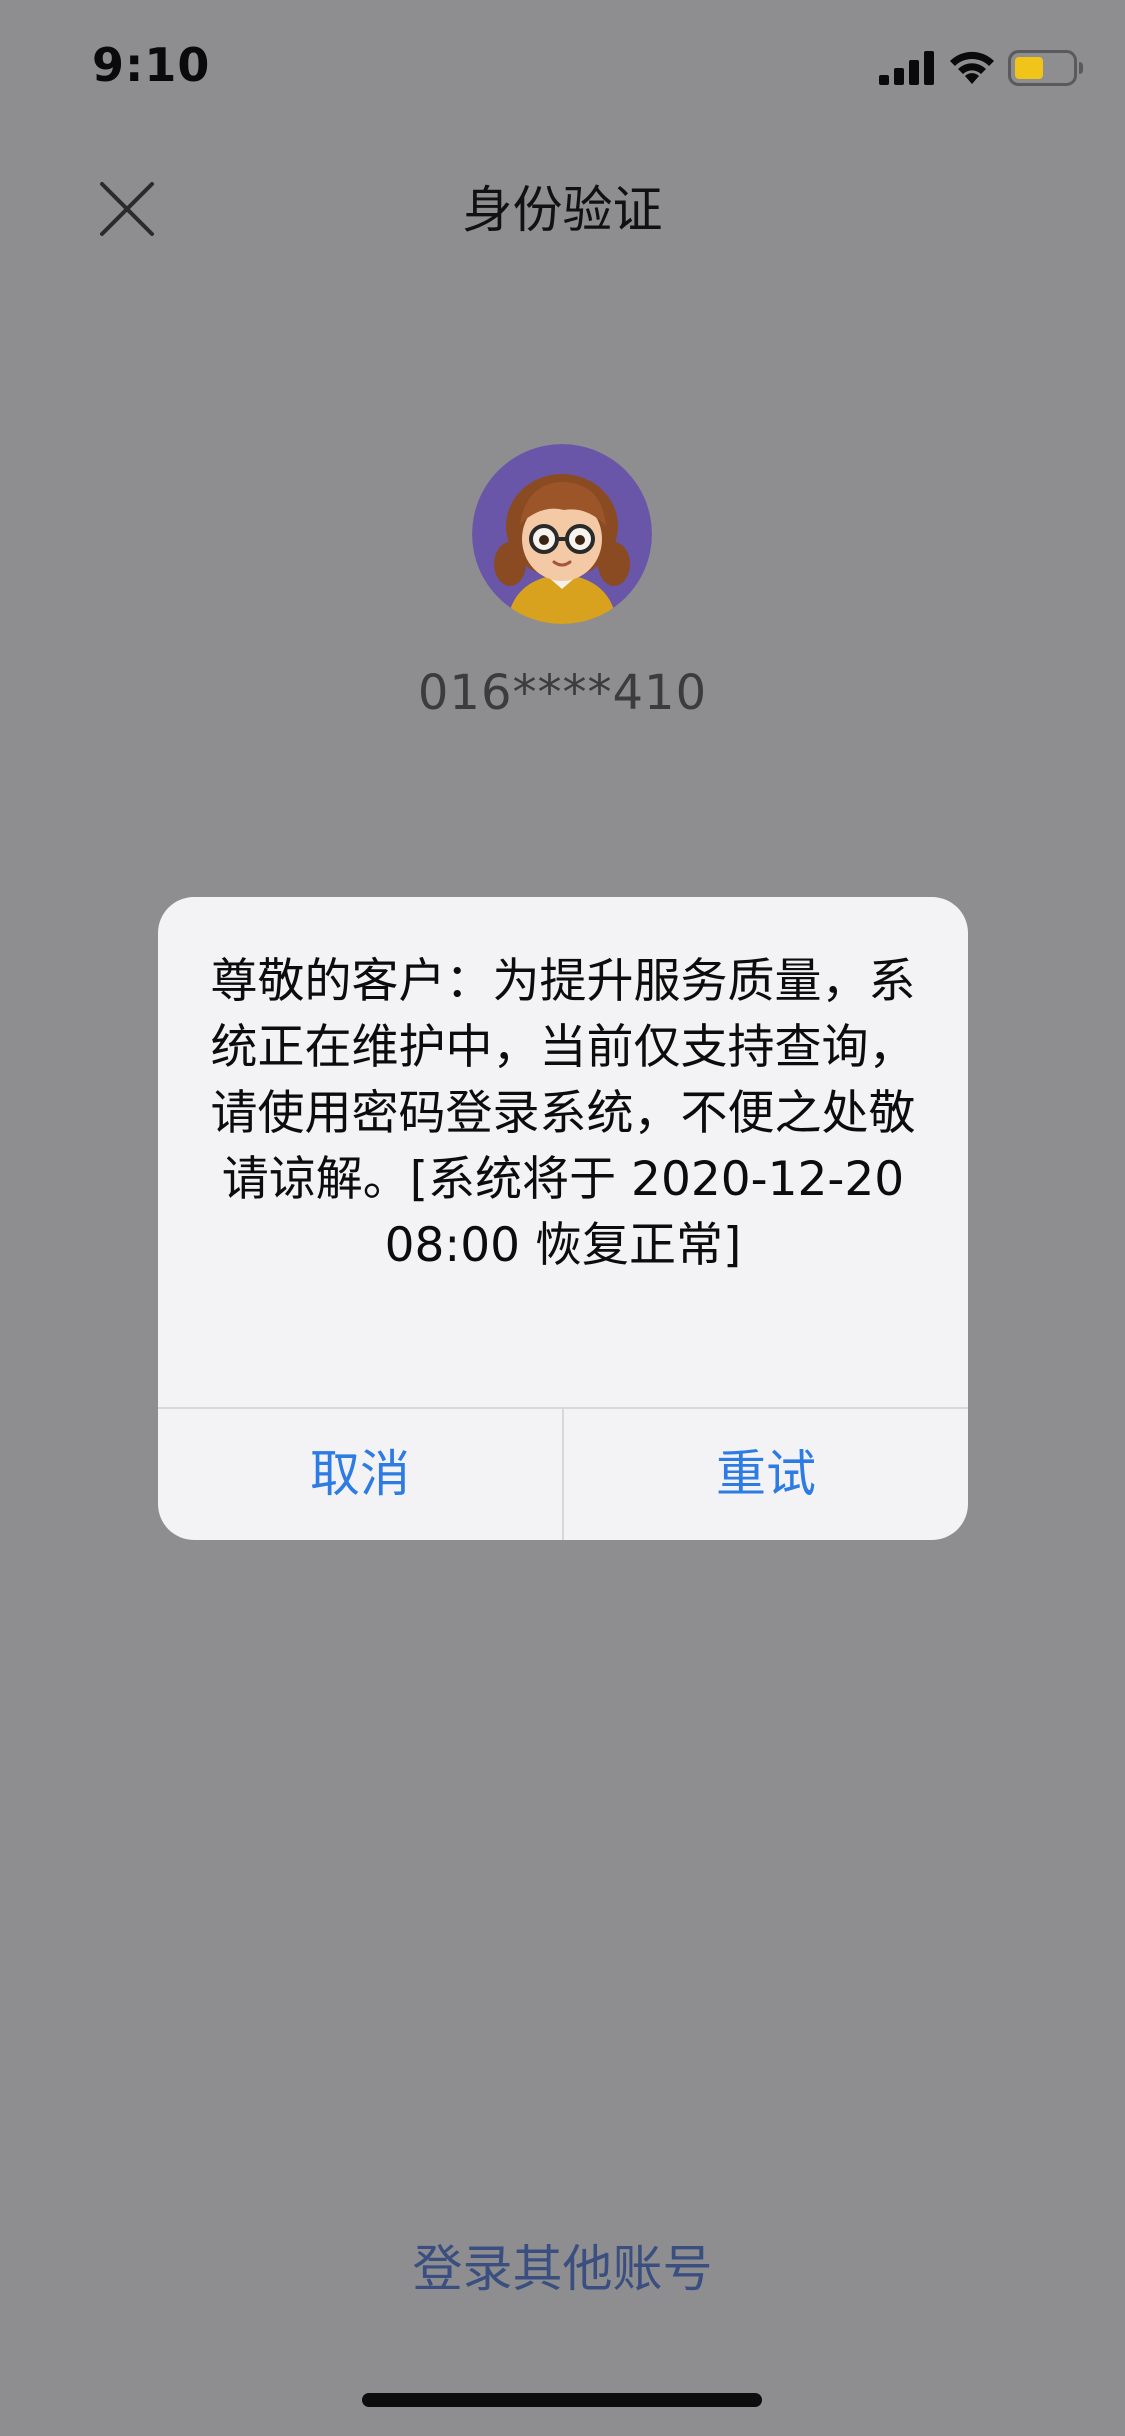 This screenshot has height=2436, width=1125. I want to click on page-title: 身份验证, so click(562, 210).